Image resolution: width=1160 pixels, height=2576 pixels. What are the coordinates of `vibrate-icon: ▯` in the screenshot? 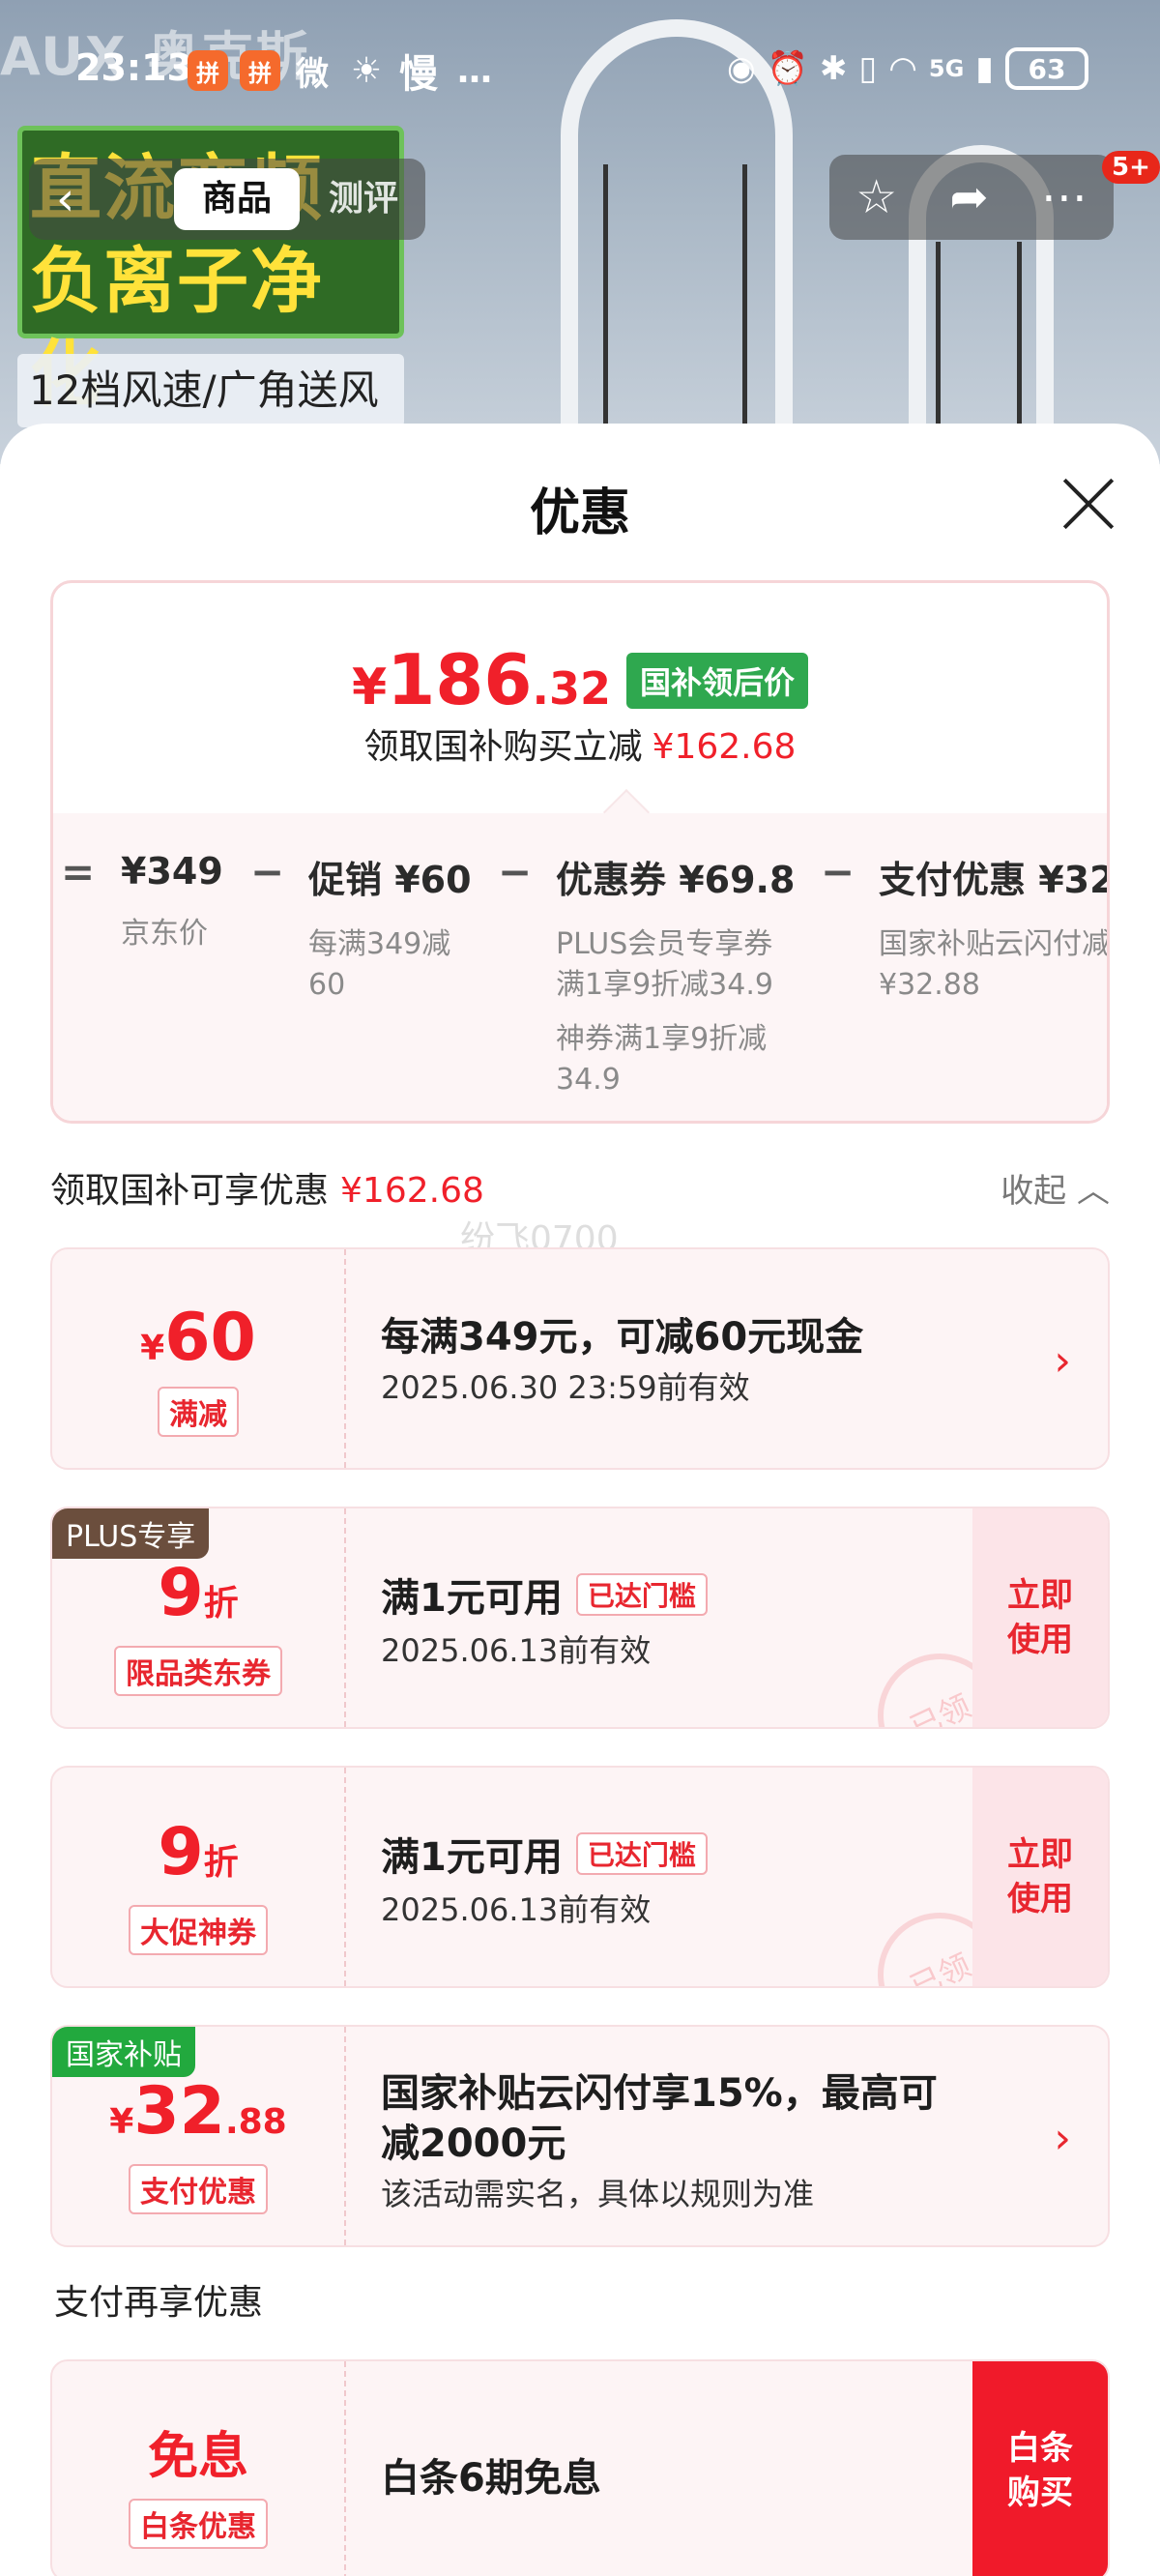 It's located at (868, 68).